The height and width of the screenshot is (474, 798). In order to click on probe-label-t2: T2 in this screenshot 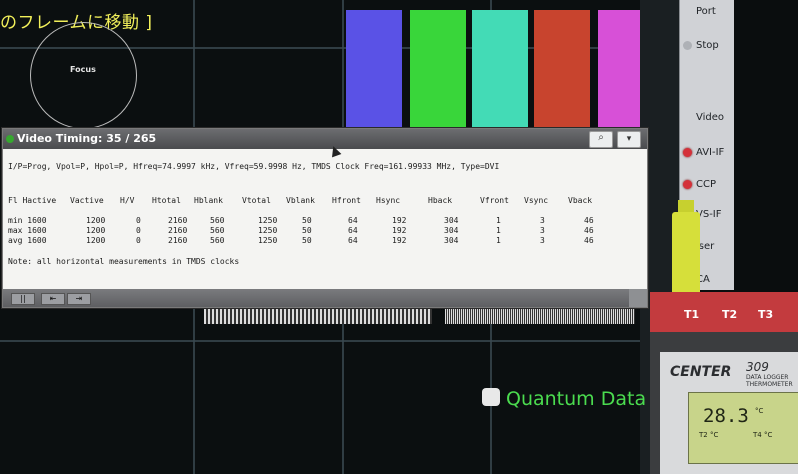, I will do `click(730, 314)`.